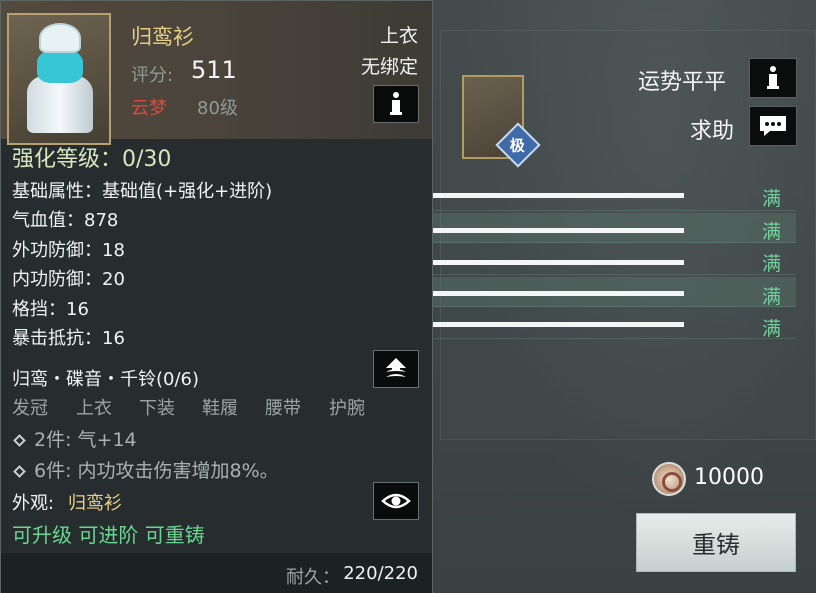 Image resolution: width=816 pixels, height=593 pixels. I want to click on set-slot-item: 鞋履, so click(220, 408).